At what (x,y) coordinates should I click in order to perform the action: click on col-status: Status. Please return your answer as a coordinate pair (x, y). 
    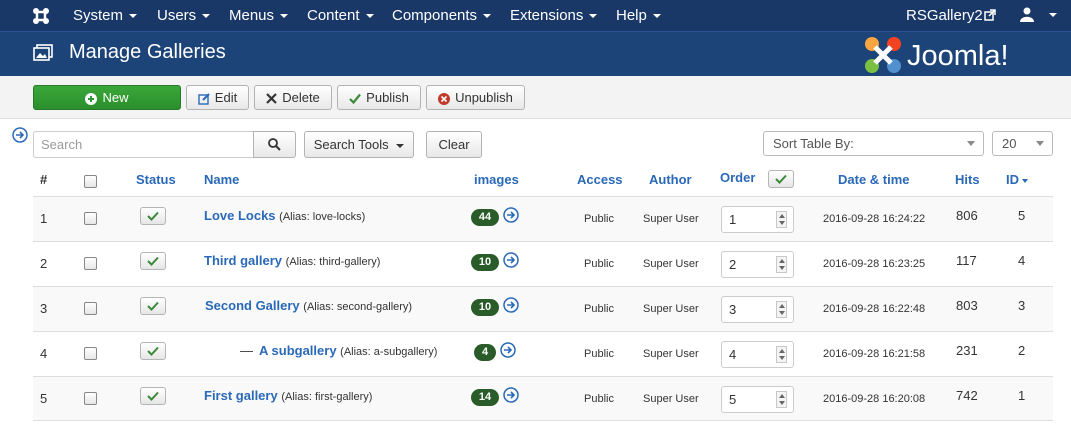
    Looking at the image, I should click on (156, 179).